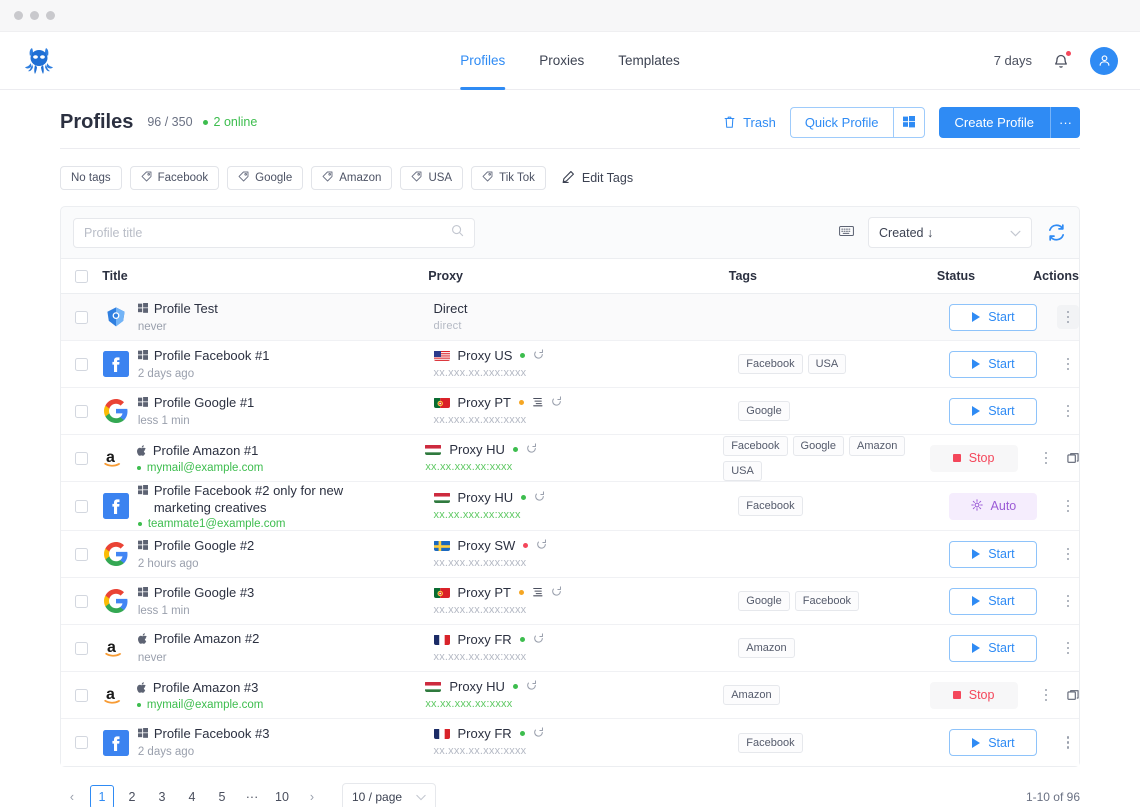 The height and width of the screenshot is (807, 1140). What do you see at coordinates (91, 178) in the screenshot?
I see `tag-filter-no-tags: No tags` at bounding box center [91, 178].